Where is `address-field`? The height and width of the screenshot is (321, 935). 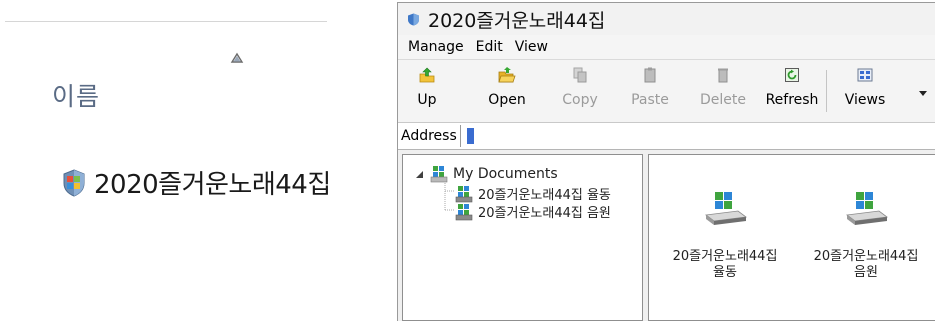
address-field is located at coordinates (698, 136).